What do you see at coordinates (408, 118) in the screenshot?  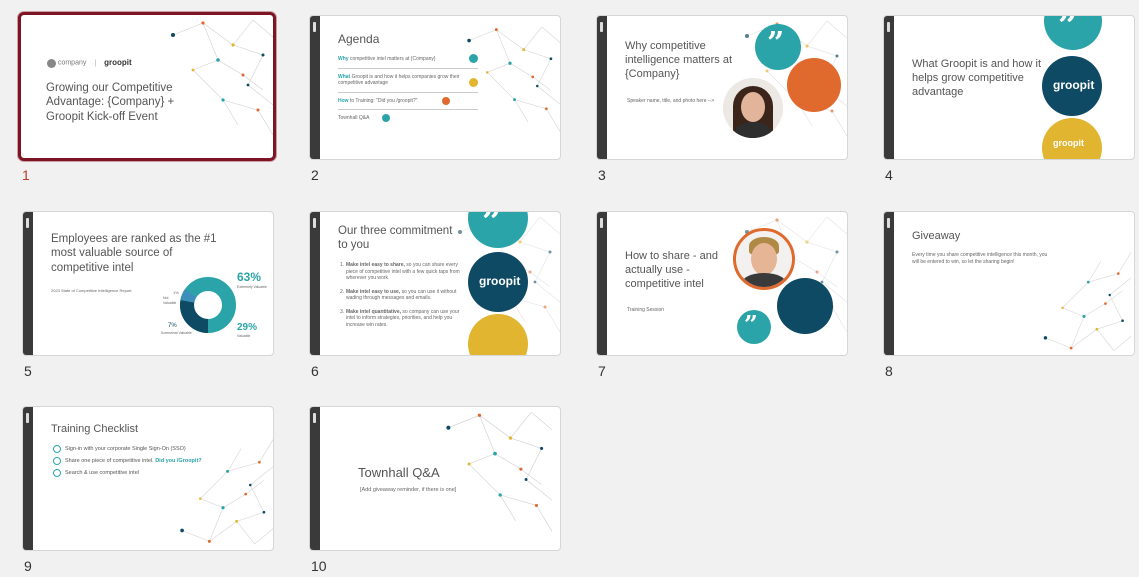 I see `agenda-item: Townhall Q&A` at bounding box center [408, 118].